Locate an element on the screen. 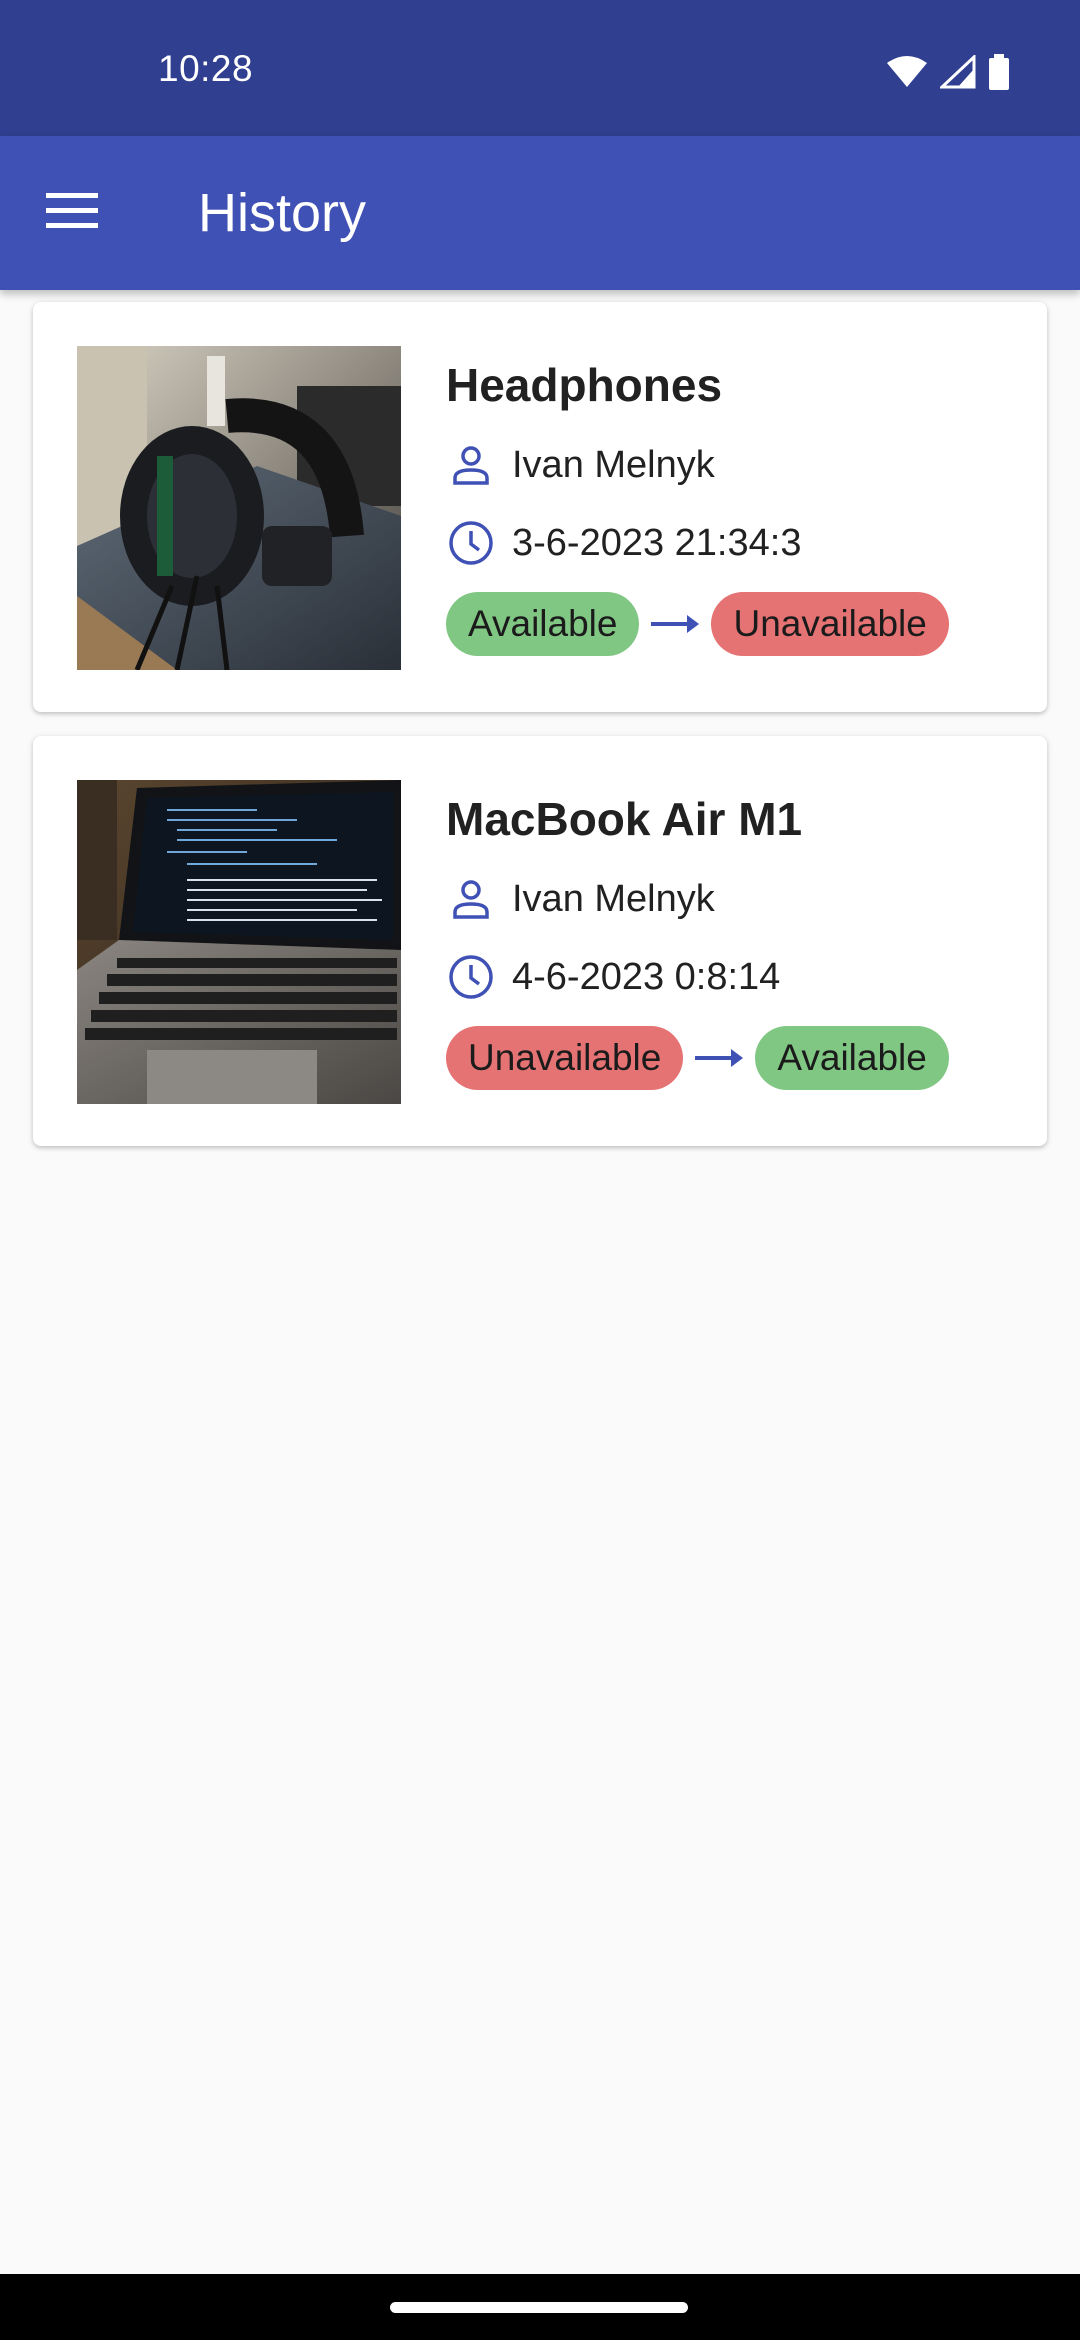 The width and height of the screenshot is (1080, 2340). home-gesture-handle is located at coordinates (539, 2307).